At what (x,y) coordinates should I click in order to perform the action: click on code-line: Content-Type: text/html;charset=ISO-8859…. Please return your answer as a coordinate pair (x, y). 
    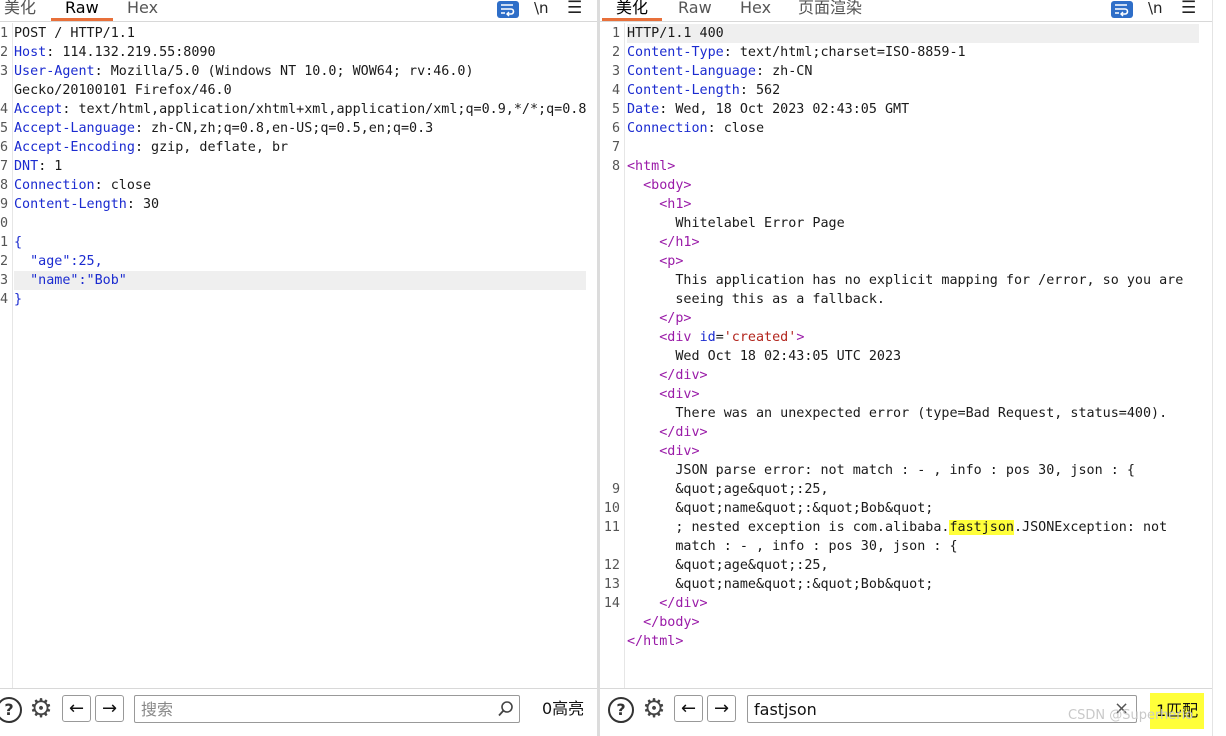
    Looking at the image, I should click on (796, 52).